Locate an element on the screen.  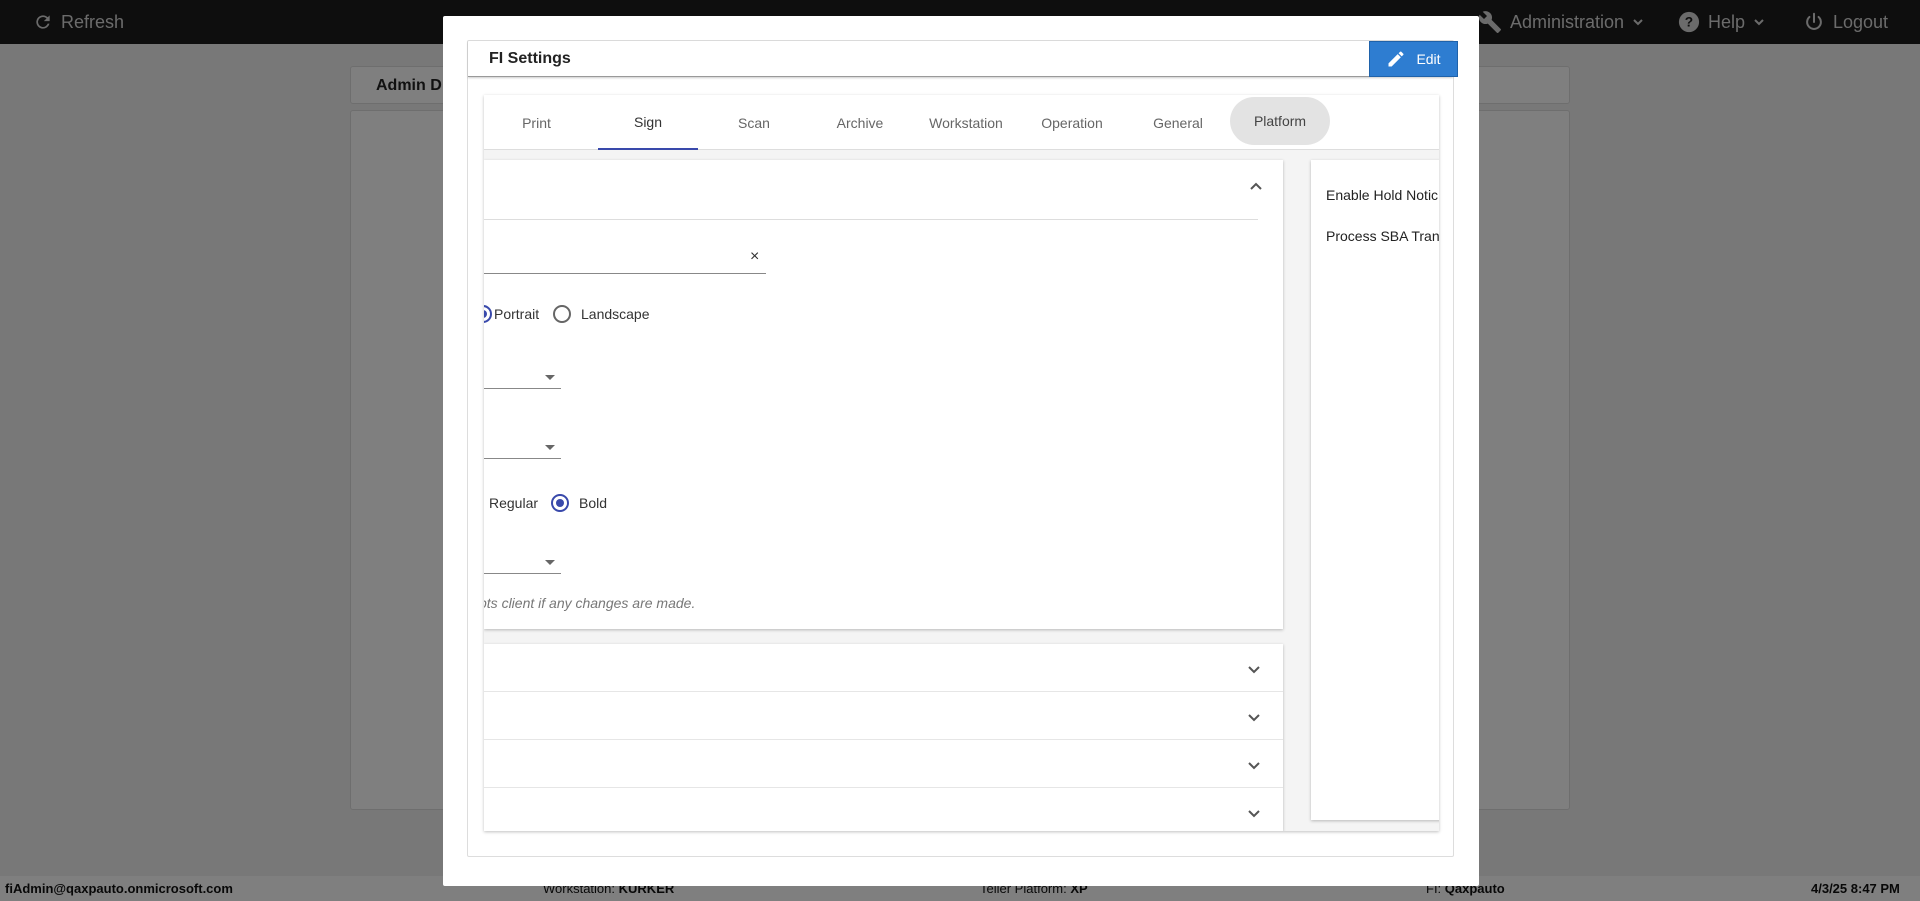
pencil-icon is located at coordinates (1396, 59).